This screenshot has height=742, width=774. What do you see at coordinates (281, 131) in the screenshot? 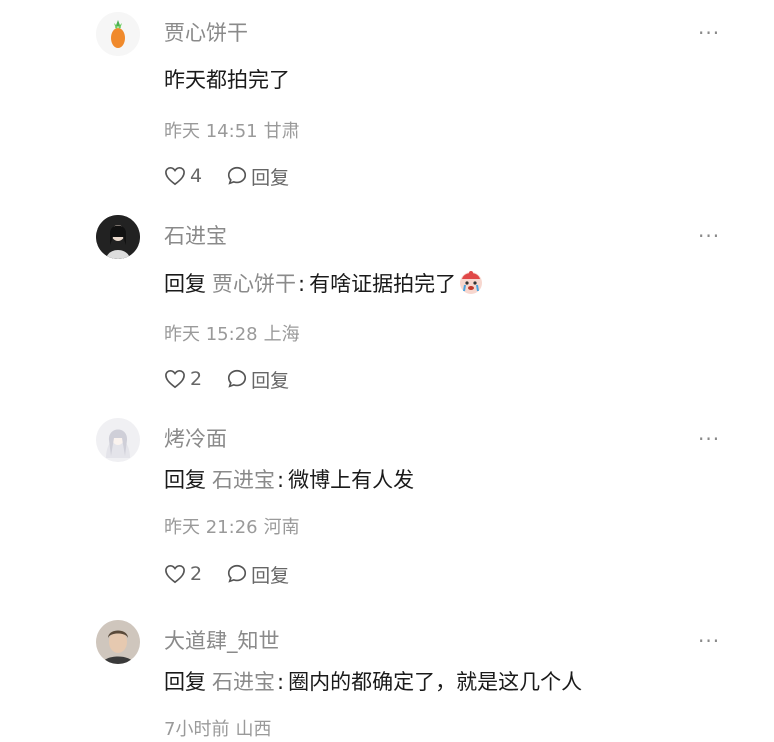
I see `comment-location: 甘肃` at bounding box center [281, 131].